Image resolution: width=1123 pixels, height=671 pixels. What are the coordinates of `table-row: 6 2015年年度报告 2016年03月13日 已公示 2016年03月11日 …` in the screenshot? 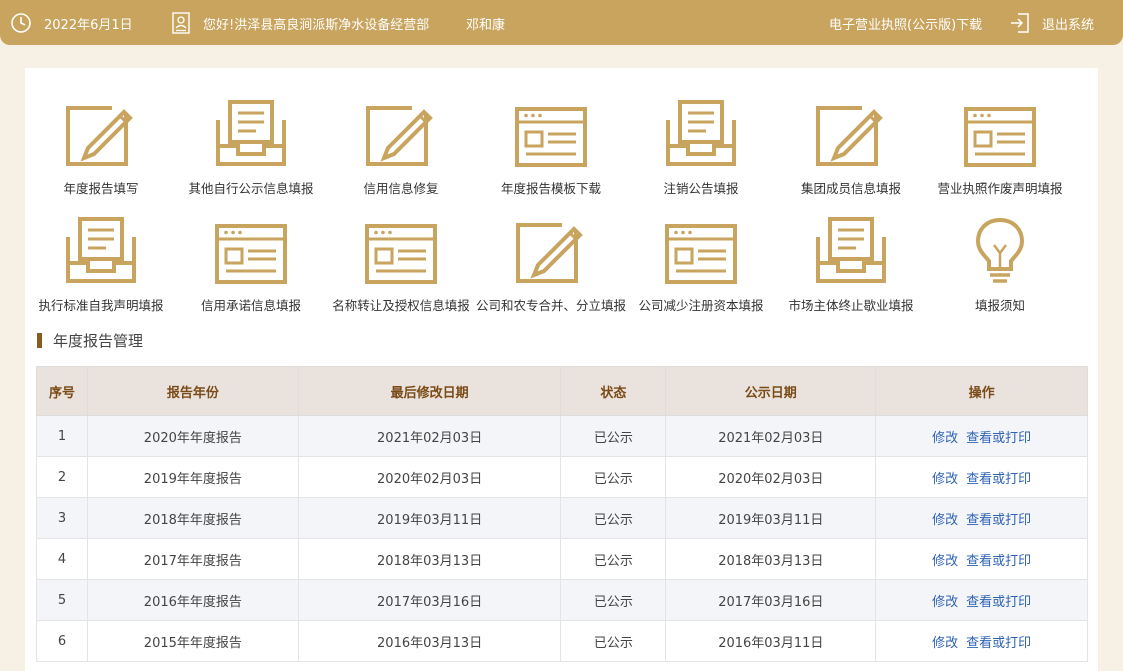 It's located at (562, 641).